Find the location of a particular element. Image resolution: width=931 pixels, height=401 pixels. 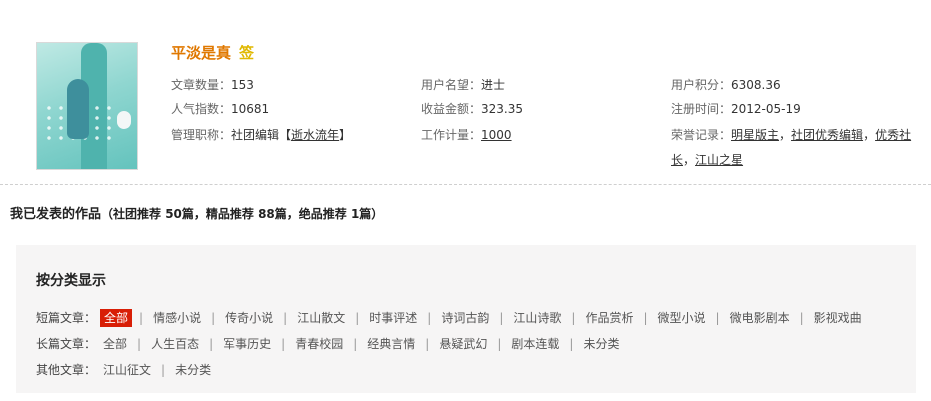

category-link: 情感小说 is located at coordinates (177, 318).